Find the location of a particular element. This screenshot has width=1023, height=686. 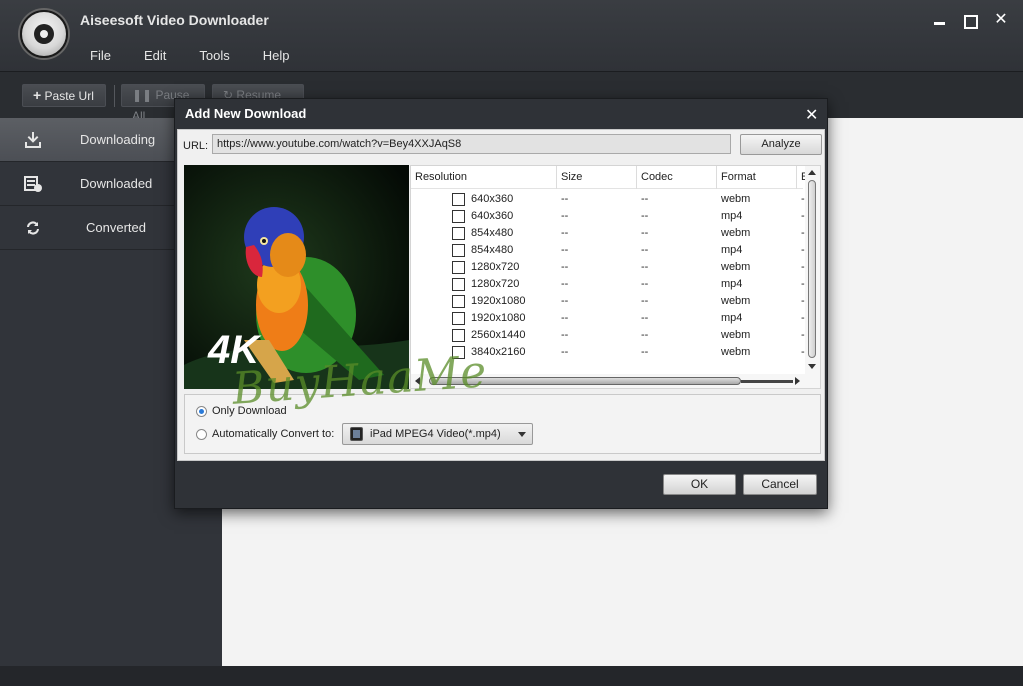

table-row: 1920x1080 -- -- mp4 - is located at coordinates (608, 318).